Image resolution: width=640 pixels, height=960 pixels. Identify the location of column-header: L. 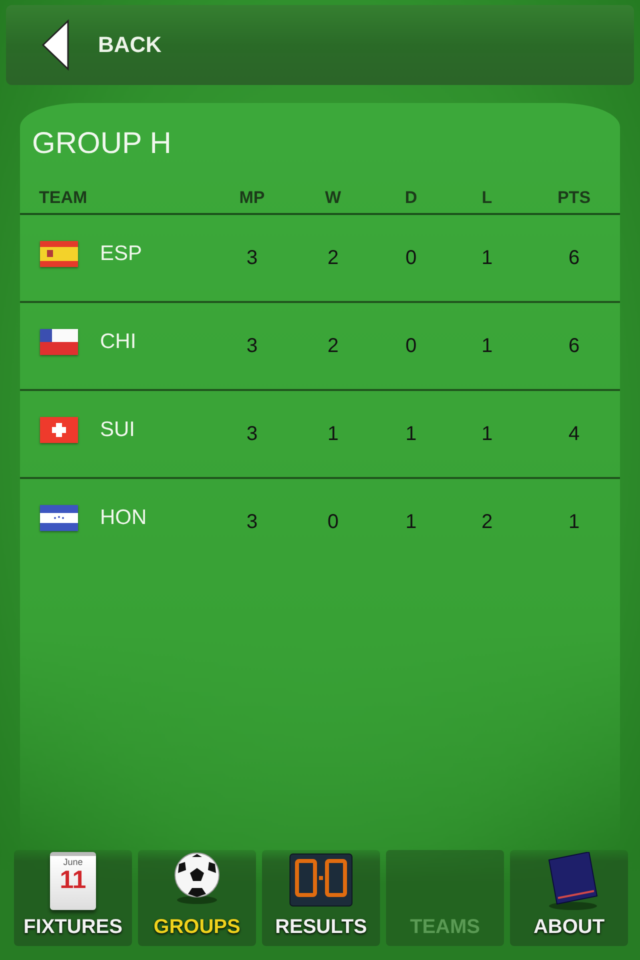
(487, 198).